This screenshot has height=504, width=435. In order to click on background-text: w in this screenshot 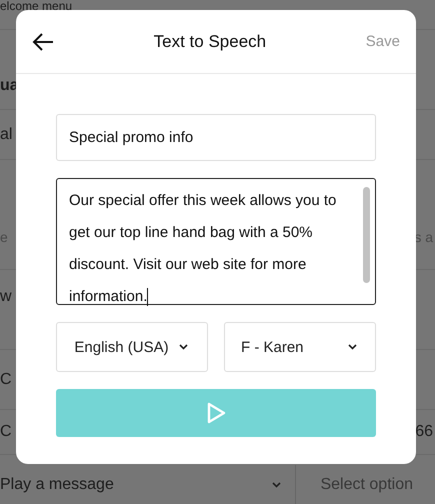, I will do `click(6, 297)`.